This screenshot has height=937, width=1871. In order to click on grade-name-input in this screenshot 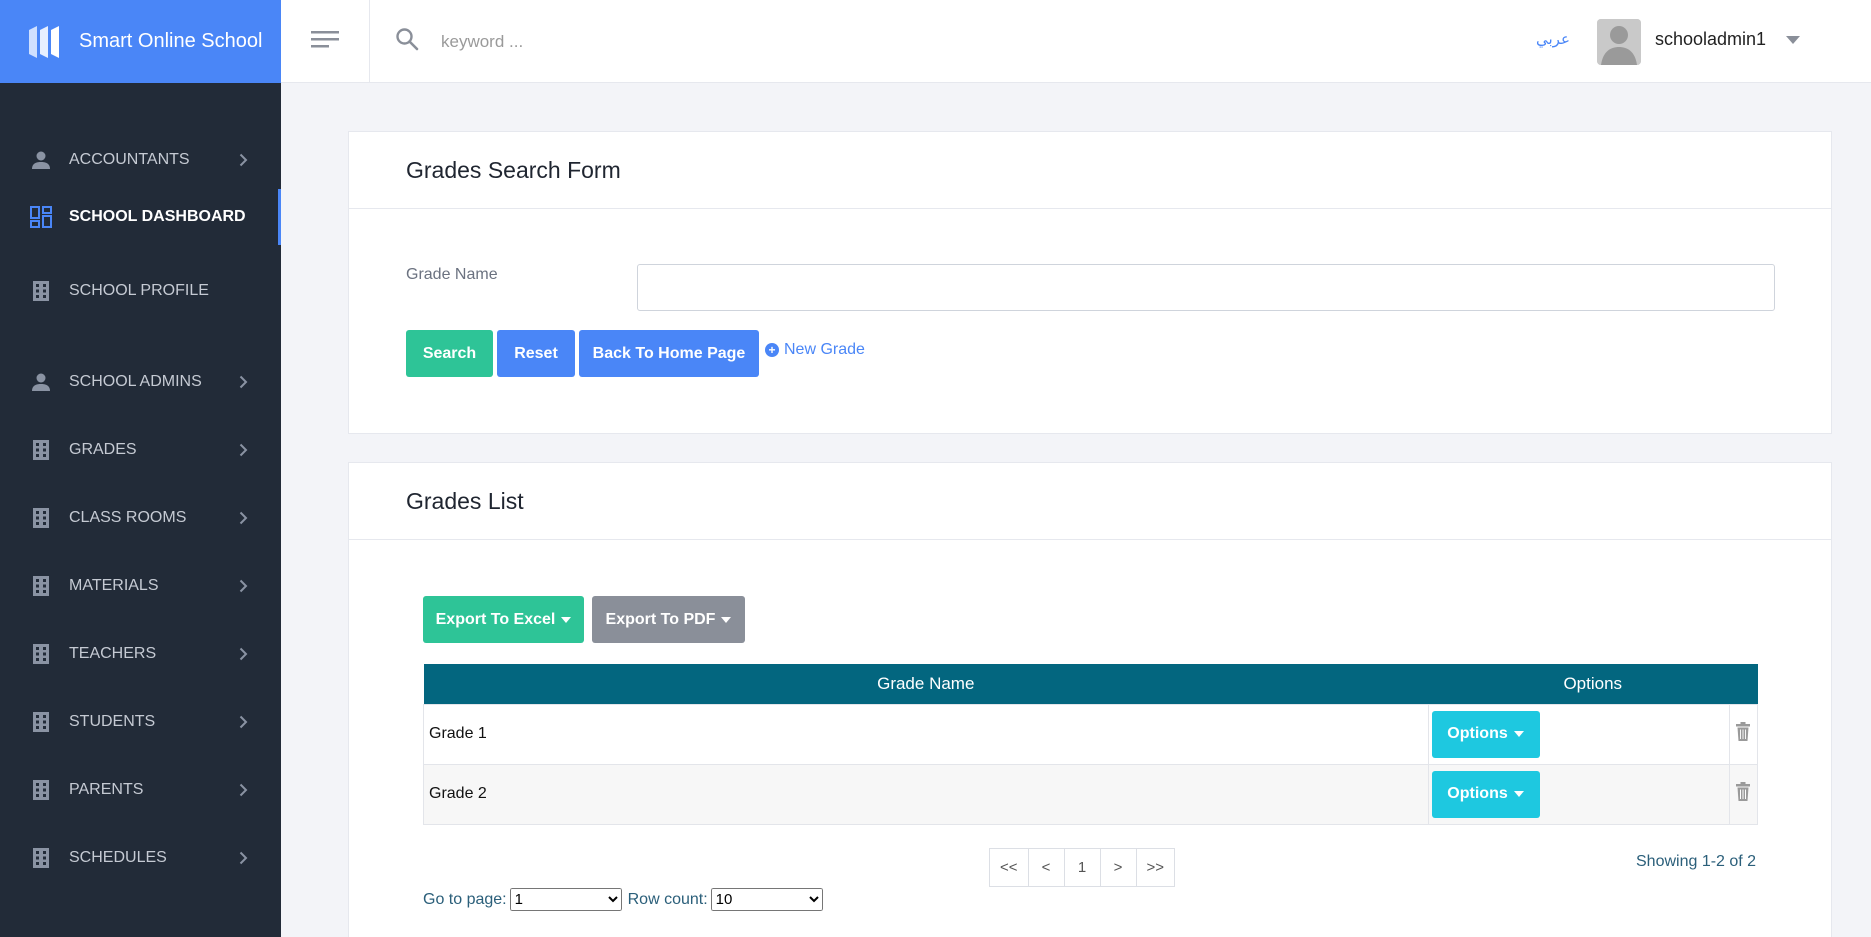, I will do `click(1206, 287)`.